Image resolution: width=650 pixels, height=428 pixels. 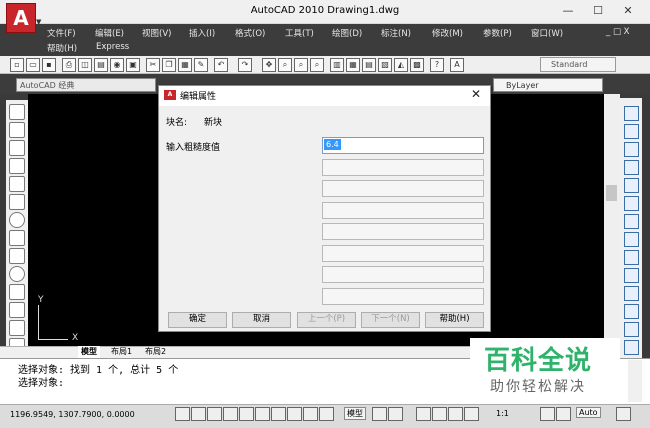 I want to click on stretch-icon, so click(x=631, y=257).